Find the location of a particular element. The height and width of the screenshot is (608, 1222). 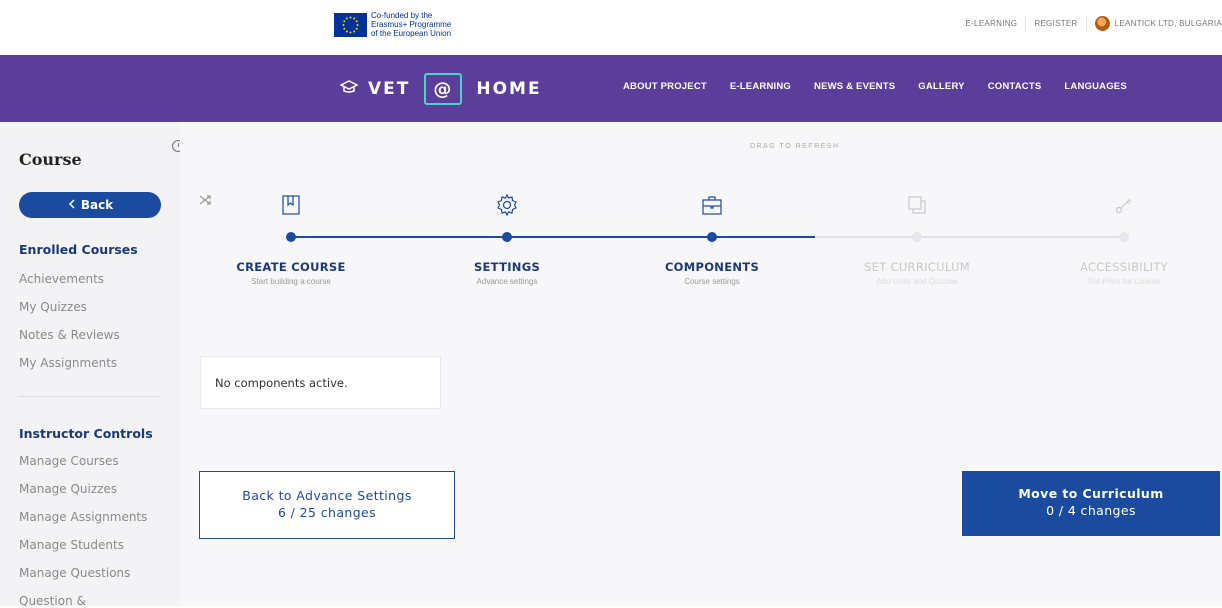

sidebar-item-manage-courses: Manage Courses is located at coordinates (69, 461).